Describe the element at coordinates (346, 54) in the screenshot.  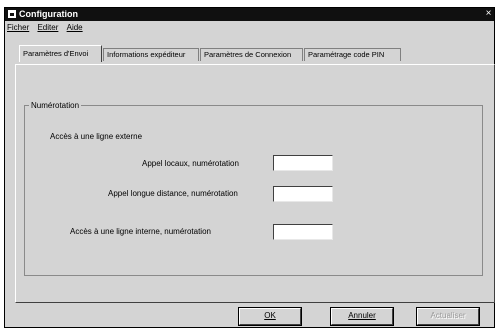
I see `tab-label: Paramétrage code PIN` at that location.